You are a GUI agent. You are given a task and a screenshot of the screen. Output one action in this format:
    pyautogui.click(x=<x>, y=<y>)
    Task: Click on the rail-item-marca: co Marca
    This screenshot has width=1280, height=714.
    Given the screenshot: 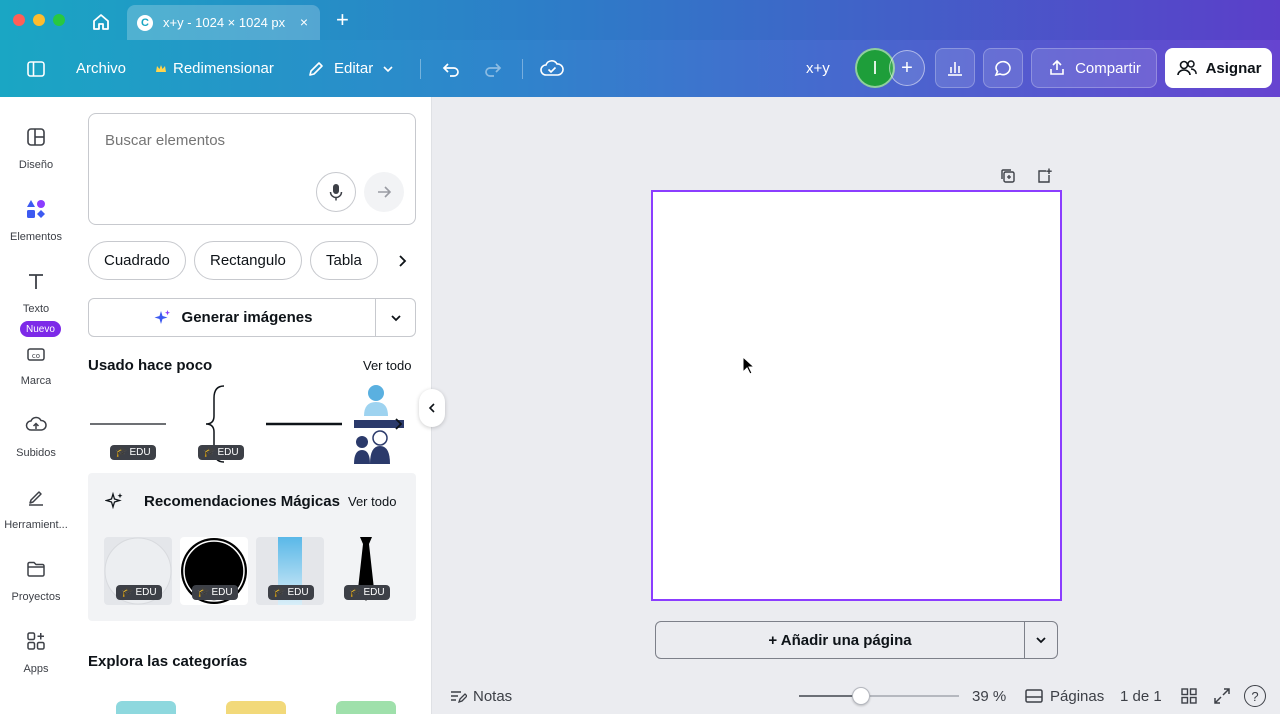 What is the action you would take?
    pyautogui.click(x=36, y=368)
    